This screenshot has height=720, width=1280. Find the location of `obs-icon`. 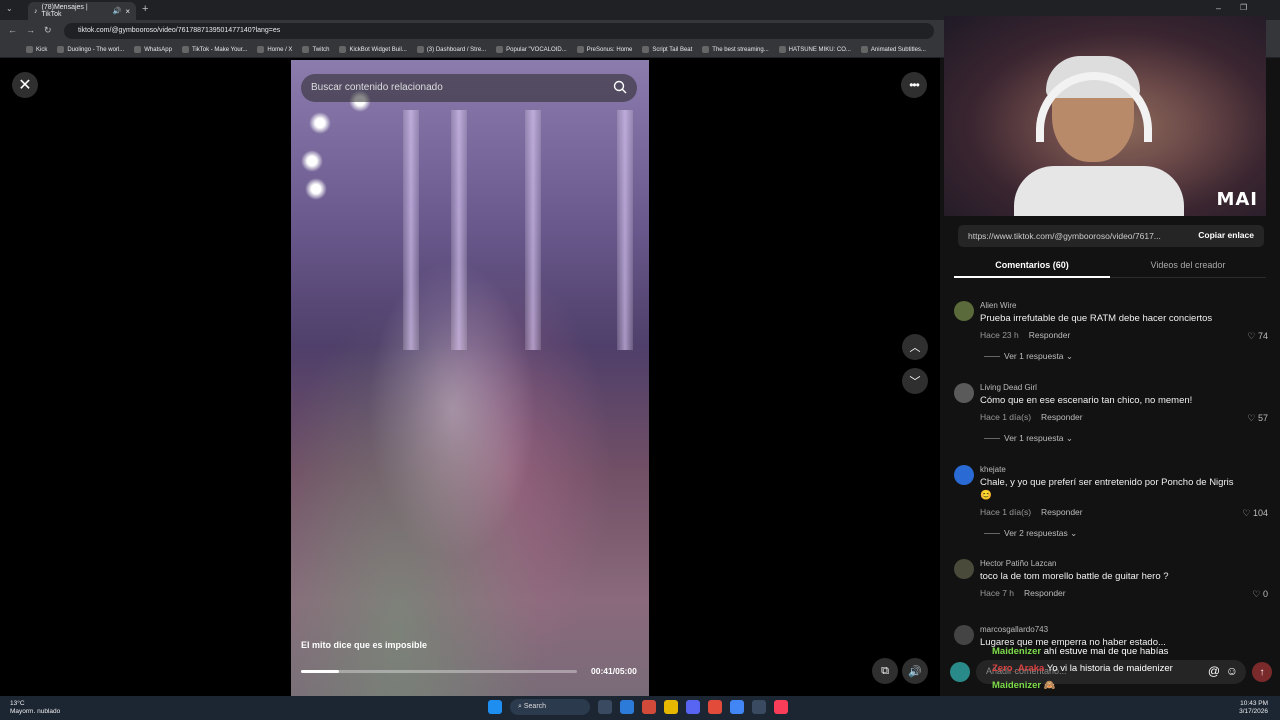

obs-icon is located at coordinates (715, 707).